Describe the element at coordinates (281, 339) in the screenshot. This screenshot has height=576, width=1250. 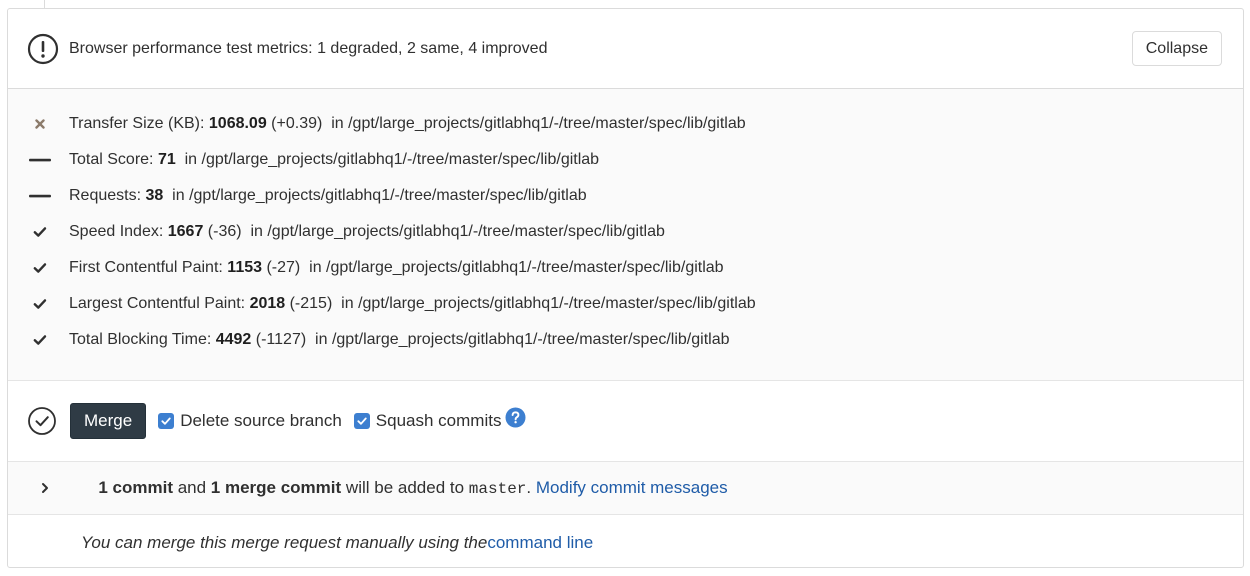
I see `metric-delta: (-1127)` at that location.